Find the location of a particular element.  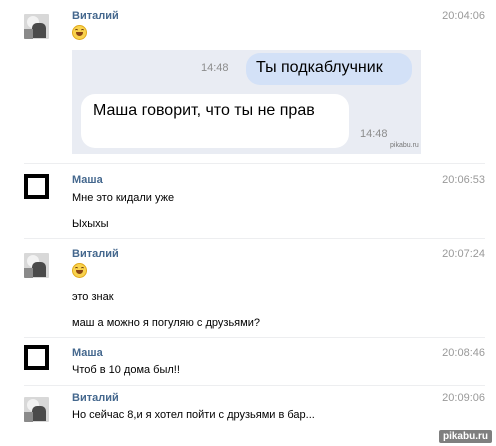

outgoing-bubble: Ты подкаблучник is located at coordinates (329, 69).